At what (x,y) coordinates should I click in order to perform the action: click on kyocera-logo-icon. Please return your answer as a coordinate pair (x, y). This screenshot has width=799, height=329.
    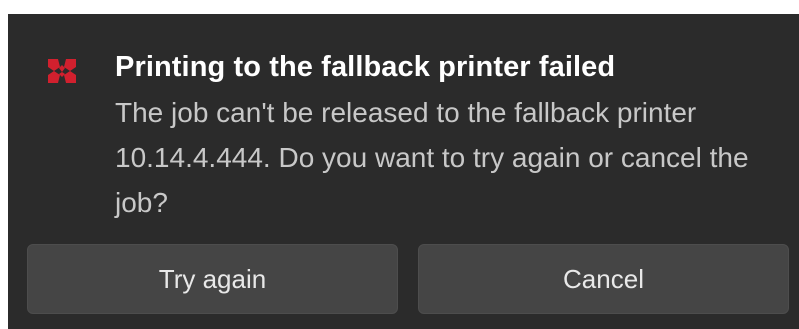
    Looking at the image, I should click on (62, 71).